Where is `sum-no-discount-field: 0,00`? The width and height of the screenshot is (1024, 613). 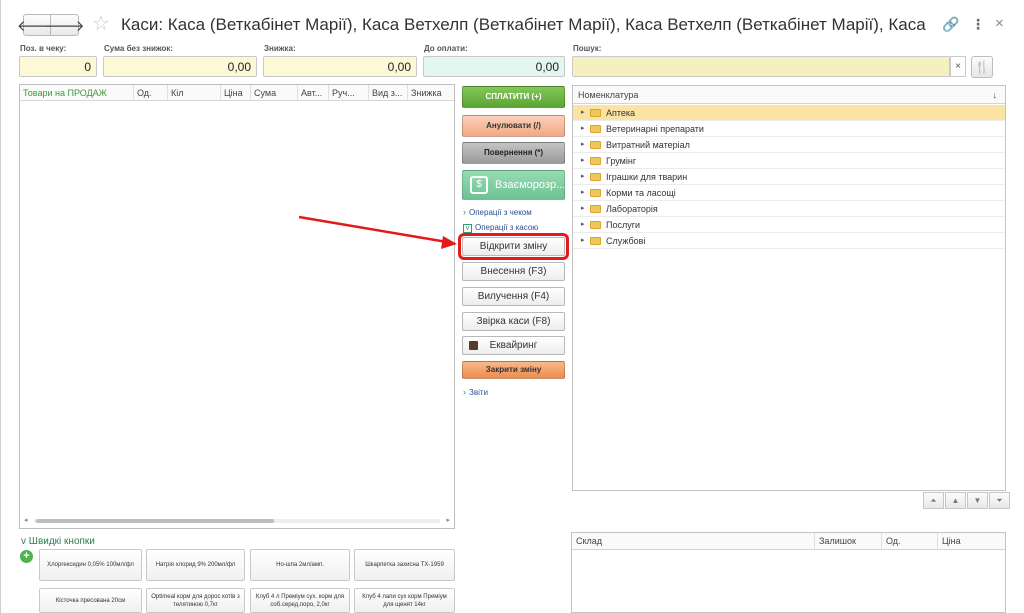 sum-no-discount-field: 0,00 is located at coordinates (180, 66).